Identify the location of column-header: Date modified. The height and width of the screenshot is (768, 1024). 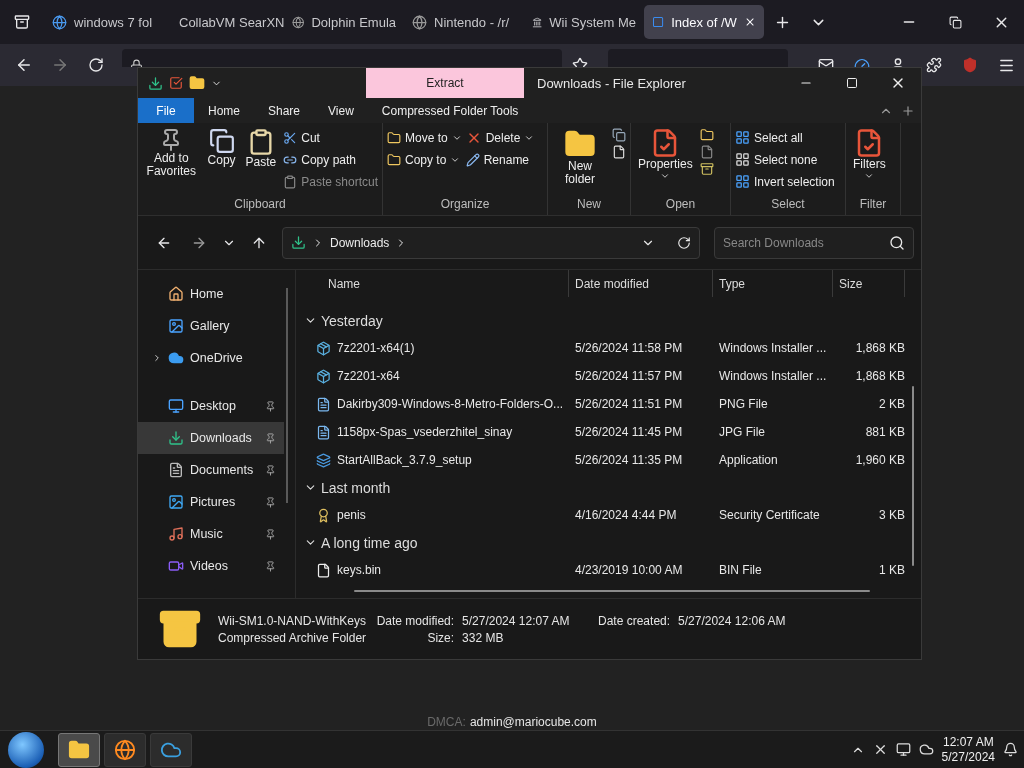
(641, 283).